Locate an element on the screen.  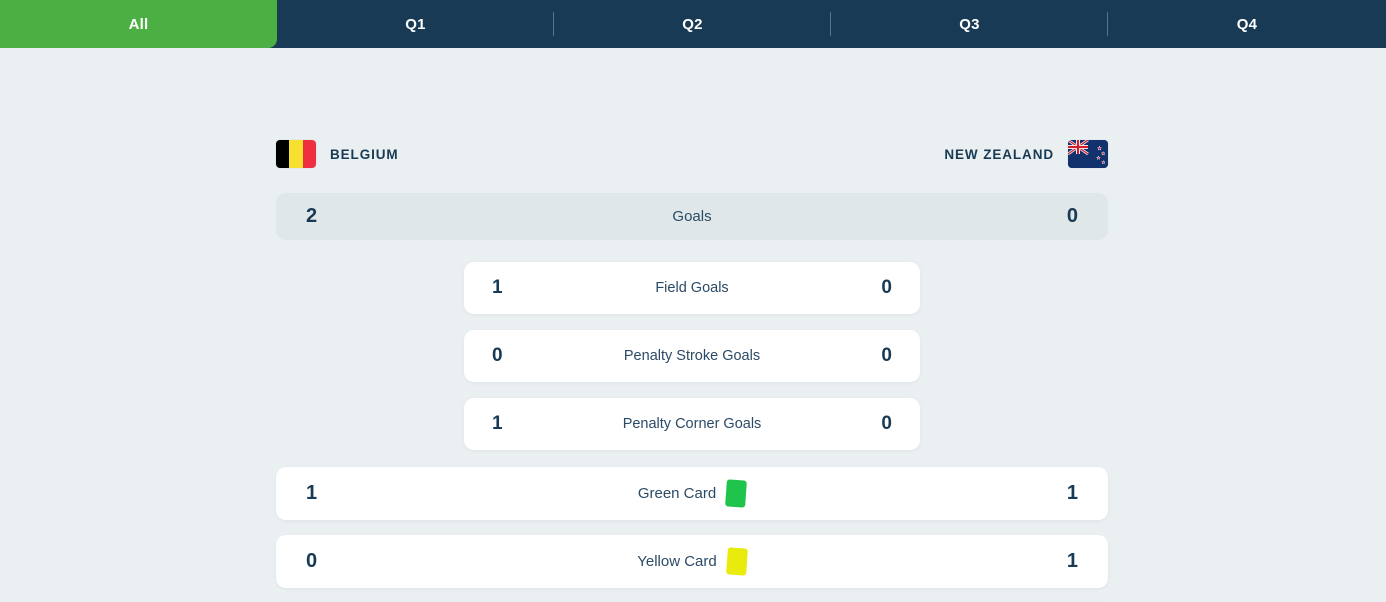
penalty-corner-goals-label: Penalty Corner Goals is located at coordinates (692, 424).